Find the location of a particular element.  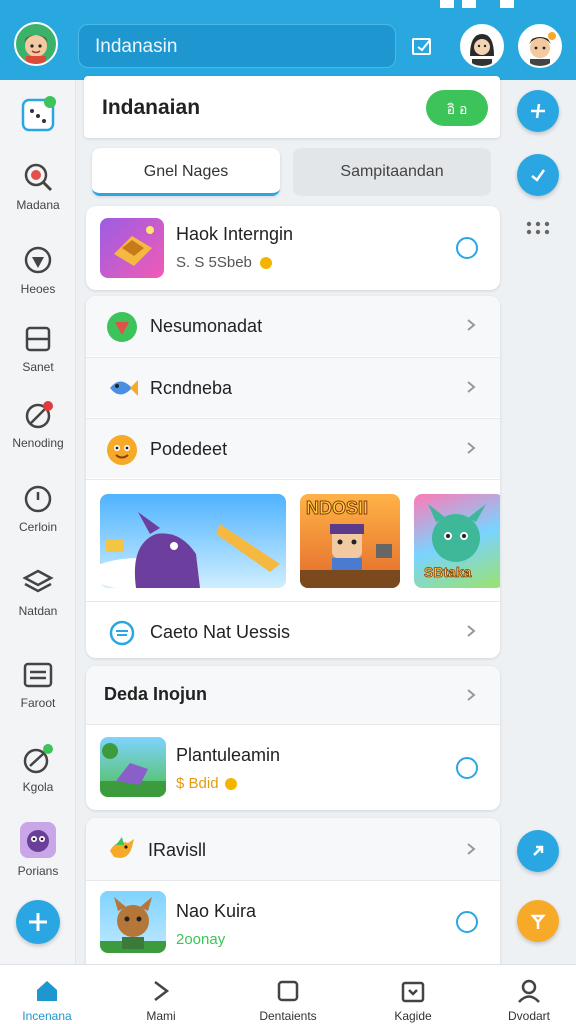

rail-label: Natdan is located at coordinates (38, 611).